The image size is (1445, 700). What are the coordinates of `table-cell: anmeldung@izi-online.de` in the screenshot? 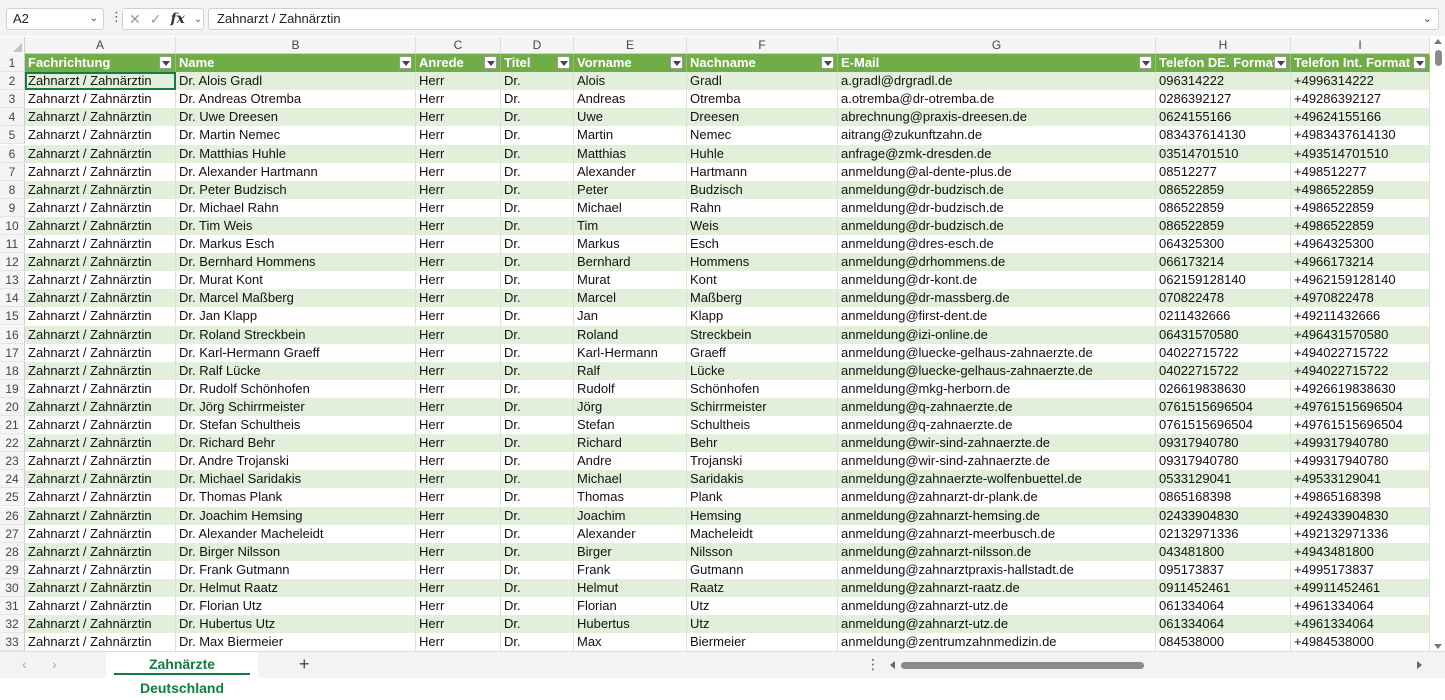 It's located at (997, 334).